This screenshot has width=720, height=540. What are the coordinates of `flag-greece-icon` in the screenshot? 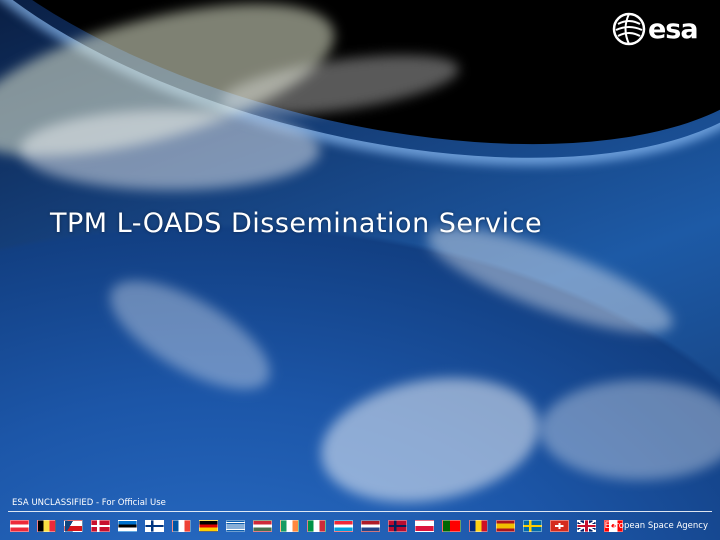 It's located at (235, 526).